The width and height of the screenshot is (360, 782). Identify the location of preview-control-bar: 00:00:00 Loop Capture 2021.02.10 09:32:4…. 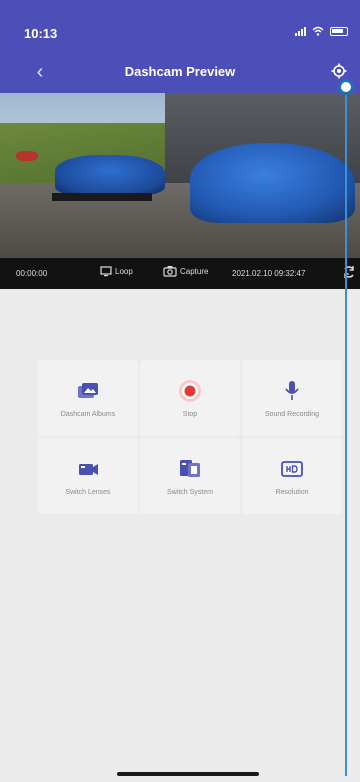
(180, 273).